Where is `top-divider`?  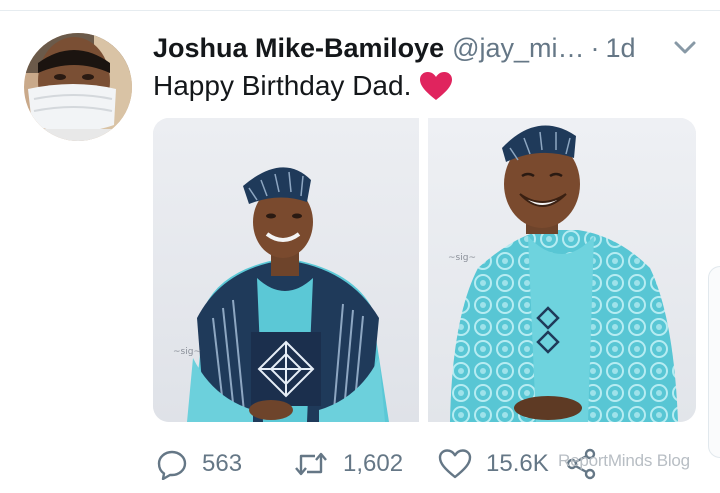
top-divider is located at coordinates (360, 5).